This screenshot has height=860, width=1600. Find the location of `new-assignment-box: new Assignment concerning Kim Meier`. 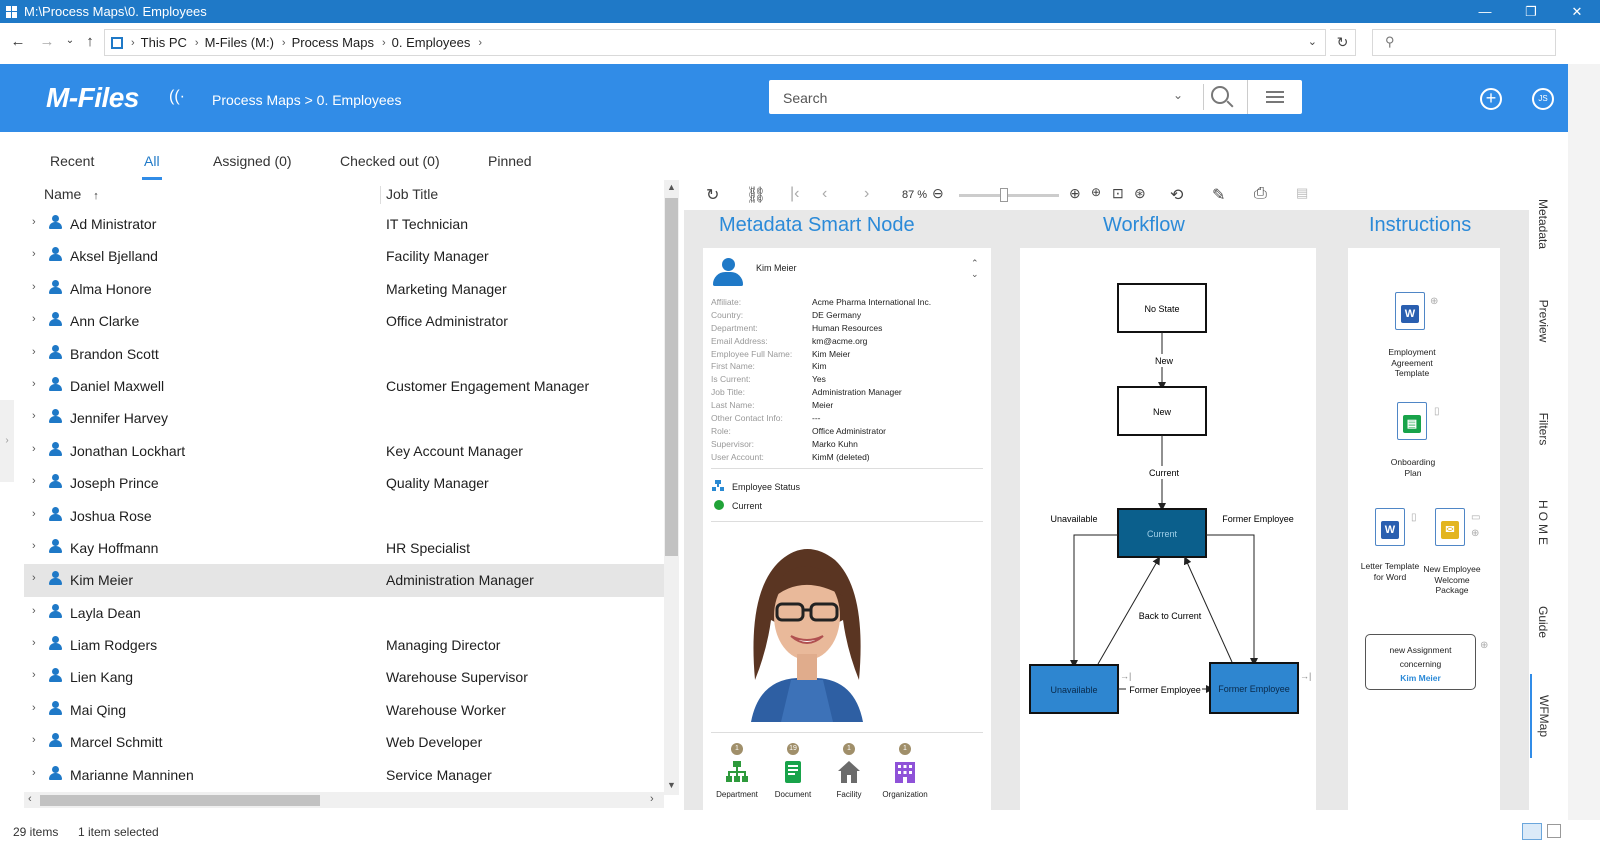

new-assignment-box: new Assignment concerning Kim Meier is located at coordinates (1420, 662).